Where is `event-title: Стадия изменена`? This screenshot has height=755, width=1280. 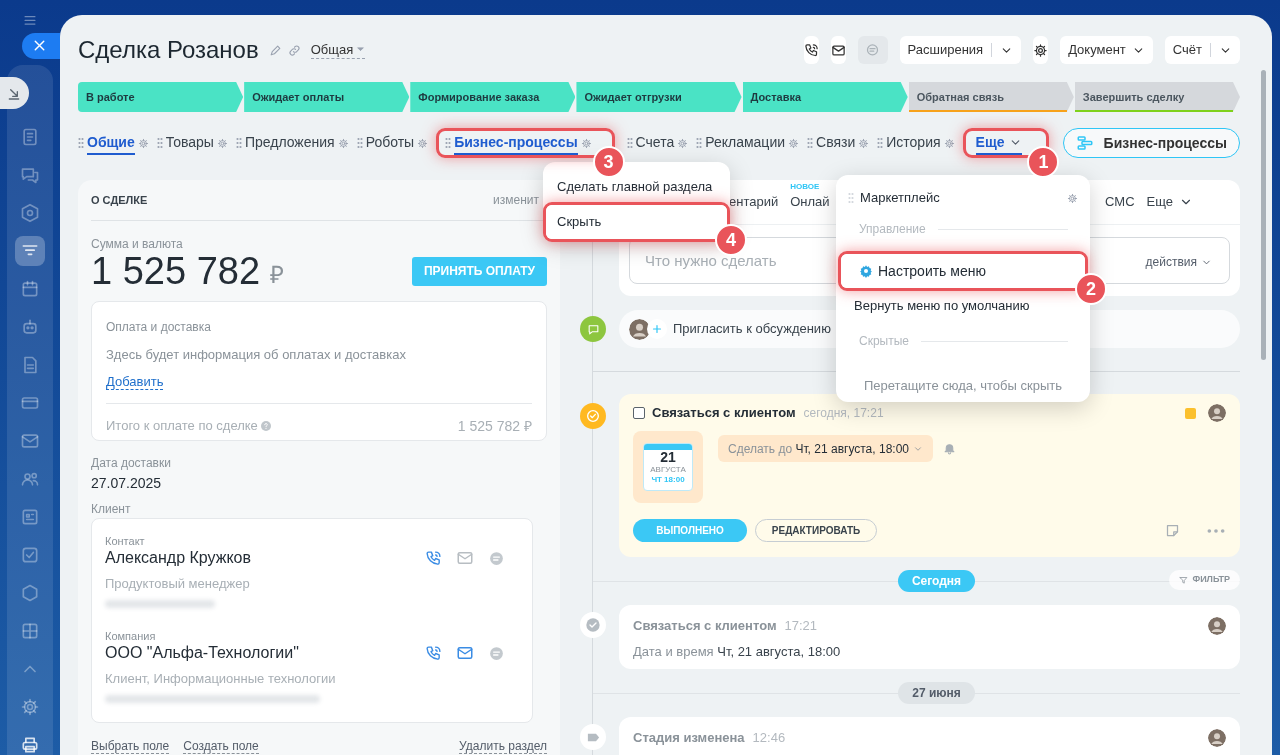 event-title: Стадия изменена is located at coordinates (689, 738).